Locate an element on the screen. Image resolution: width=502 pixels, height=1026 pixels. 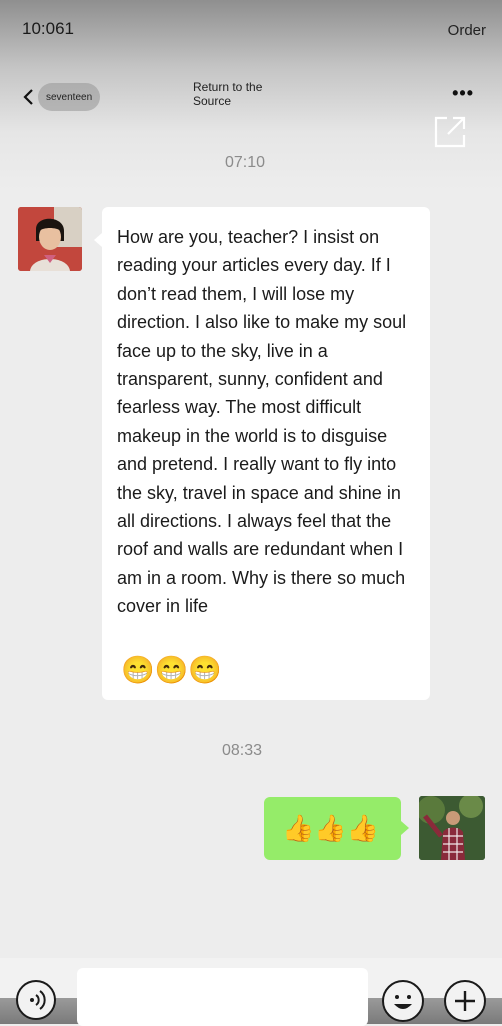
chat-nav-bar: seventeen Return to the Source ••• is located at coordinates (251, 95).